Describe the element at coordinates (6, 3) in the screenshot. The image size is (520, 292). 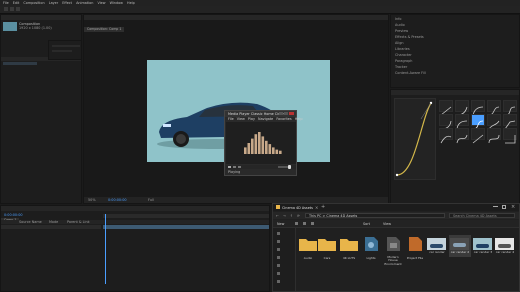
I see `menu-file: File` at that location.